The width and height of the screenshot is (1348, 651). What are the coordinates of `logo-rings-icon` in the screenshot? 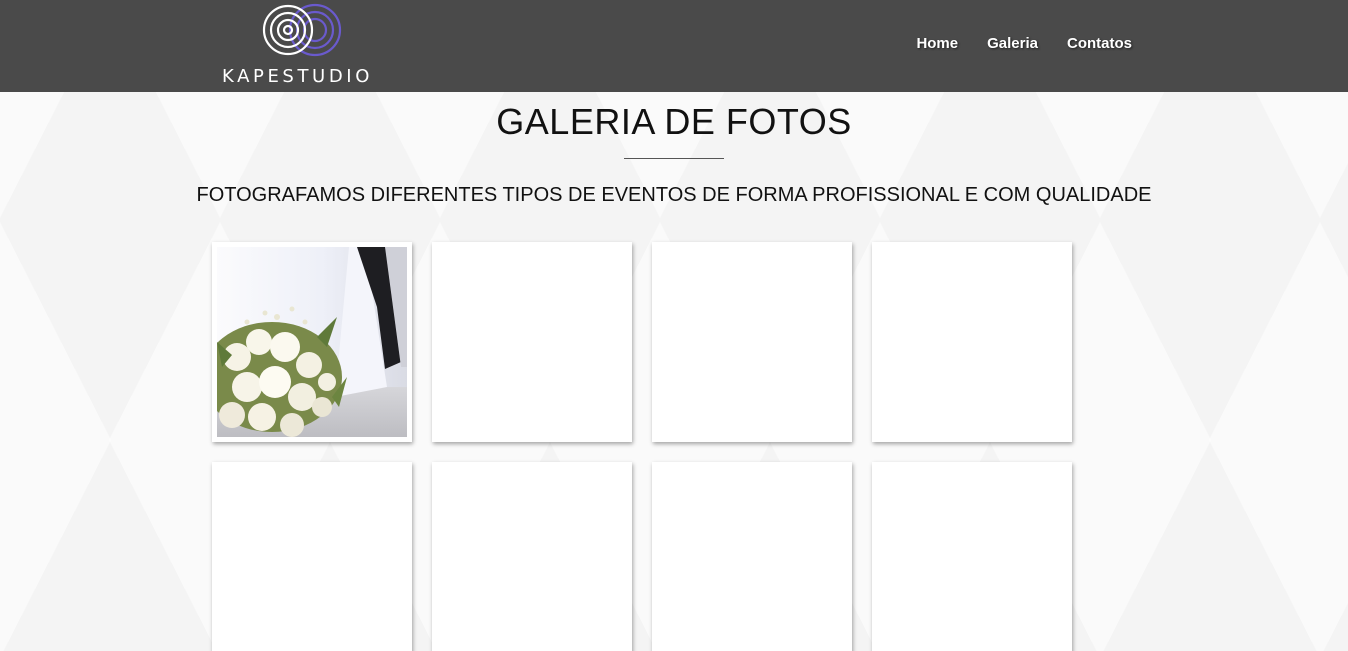 It's located at (302, 30).